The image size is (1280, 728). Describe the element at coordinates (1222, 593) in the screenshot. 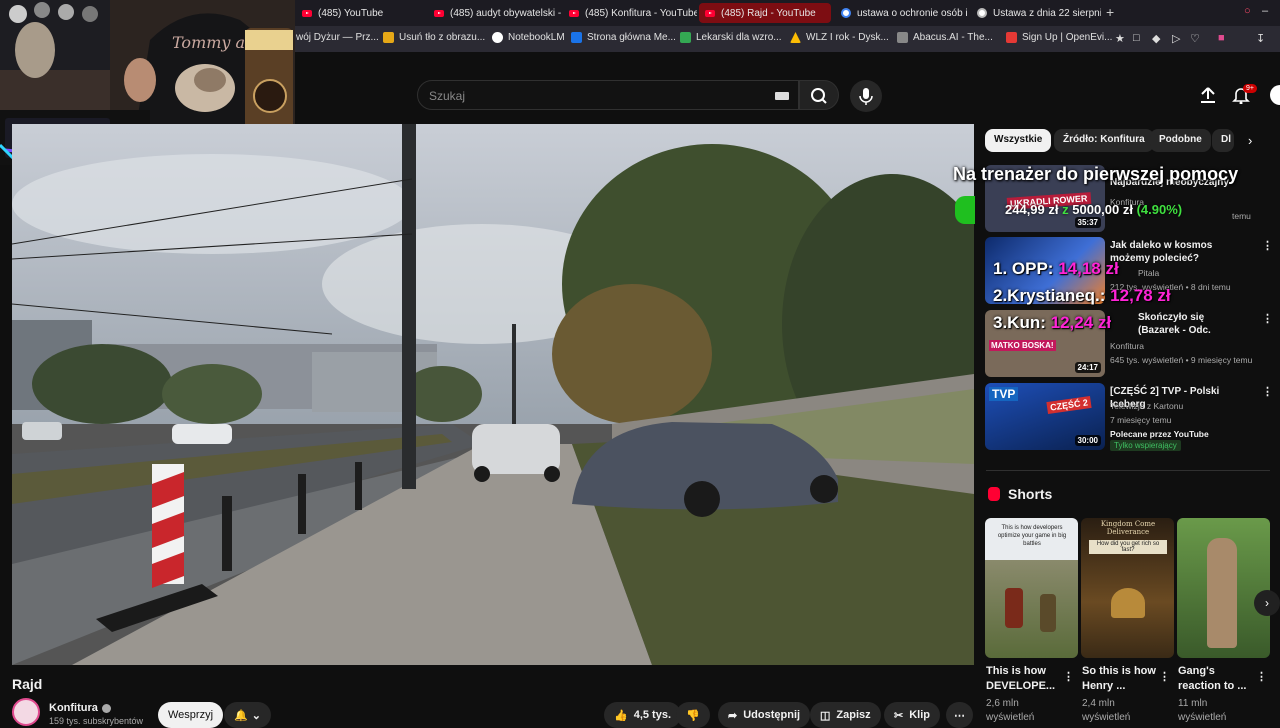

I see `person-figure` at that location.